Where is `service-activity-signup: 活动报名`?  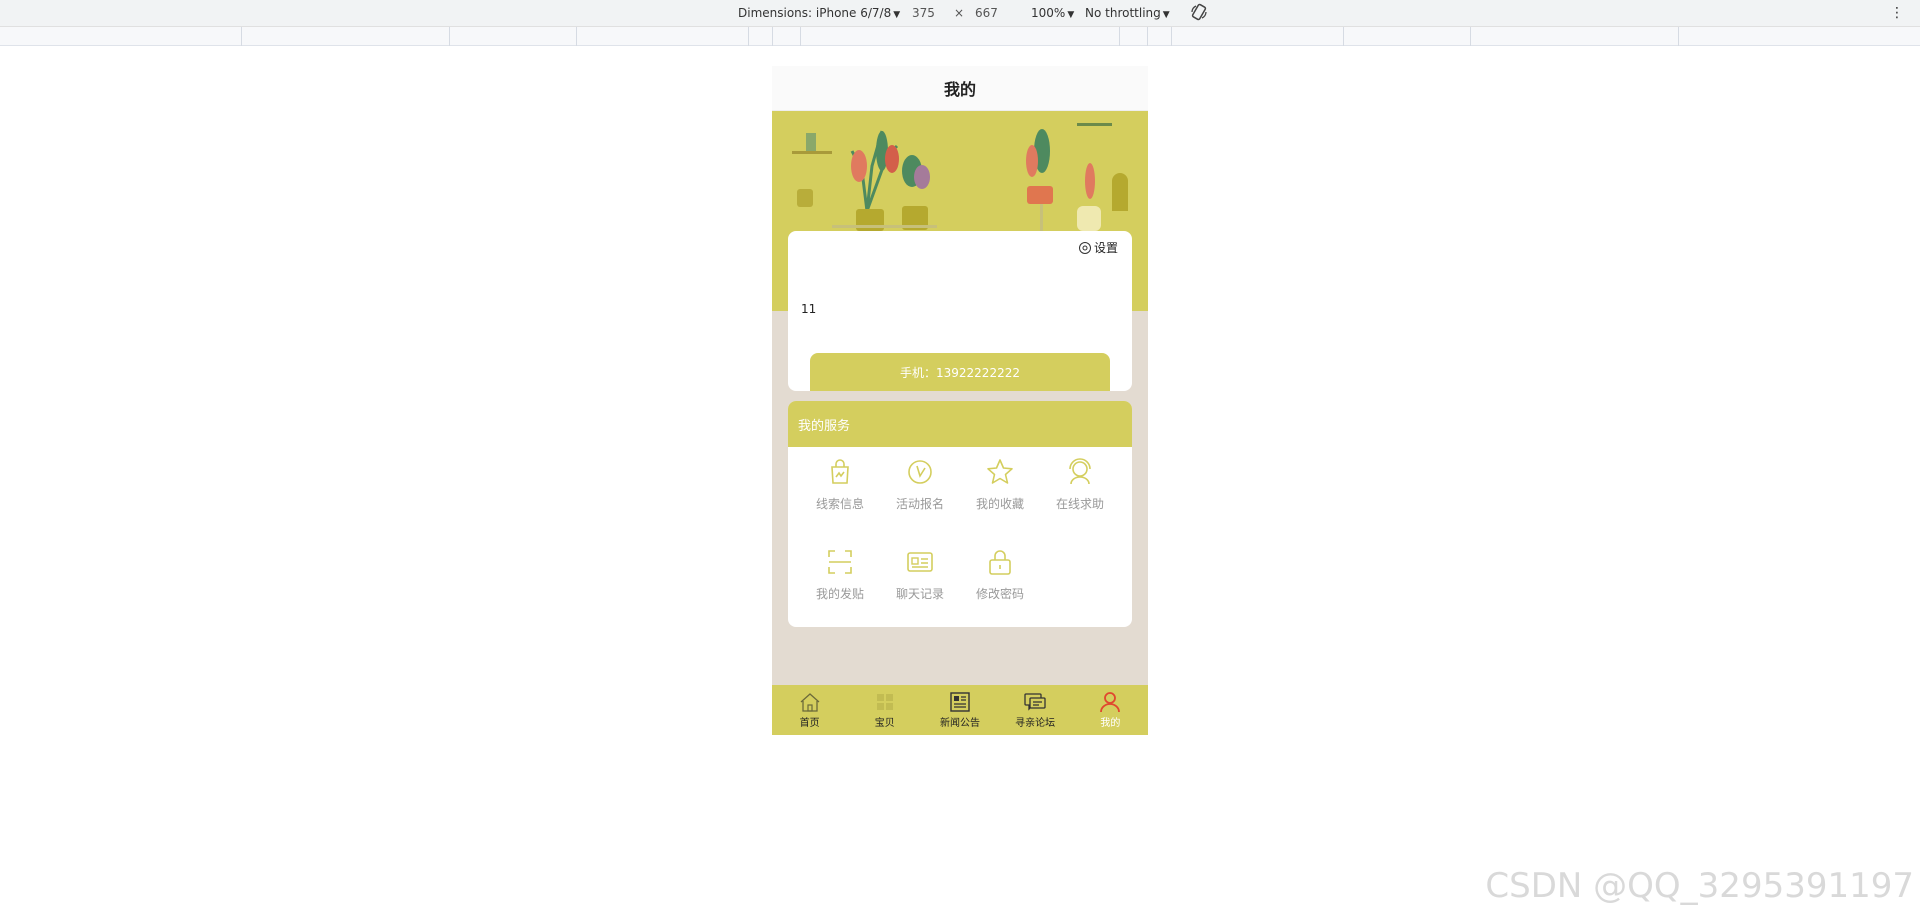 service-activity-signup: 活动报名 is located at coordinates (920, 493).